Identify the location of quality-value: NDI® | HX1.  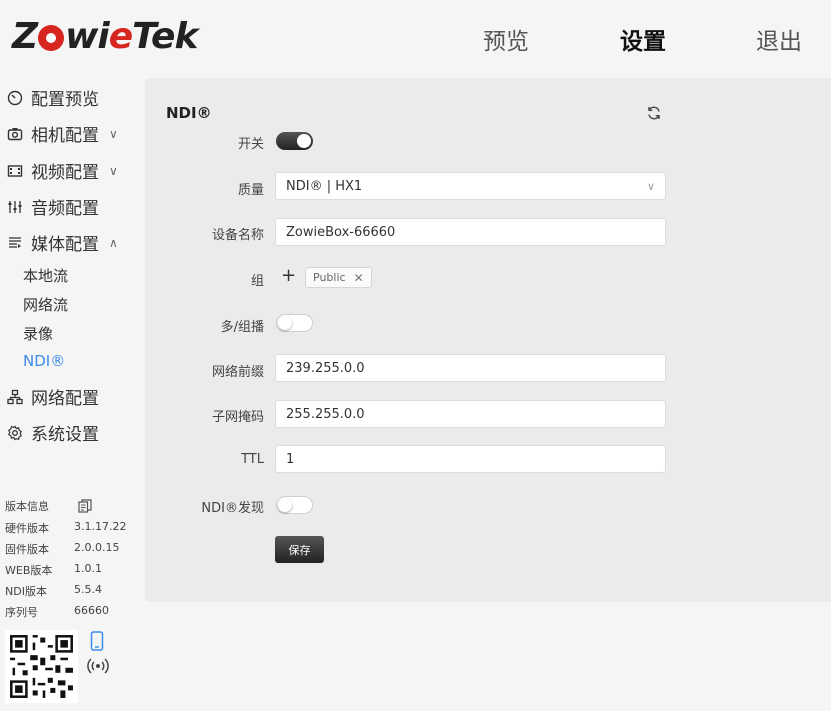
(324, 186).